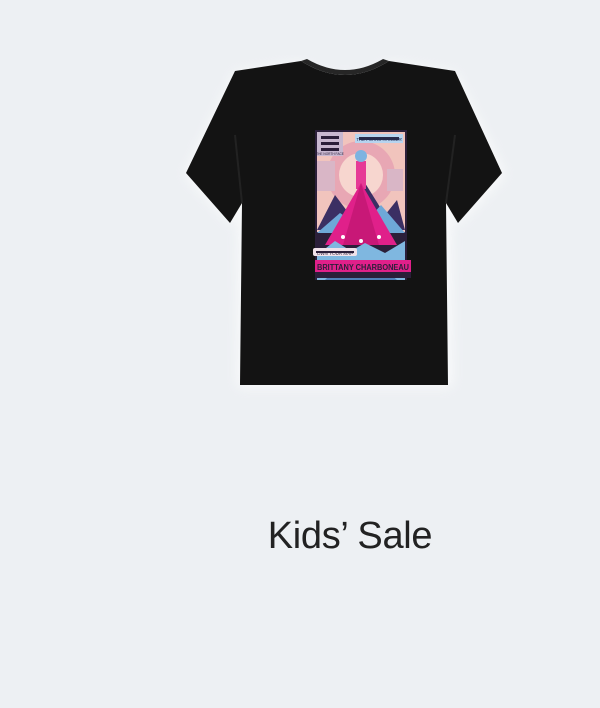 The height and width of the screenshot is (708, 600). Describe the element at coordinates (363, 267) in the screenshot. I see `graphic-name-text: BRITTANY CHARBONEAU` at that location.